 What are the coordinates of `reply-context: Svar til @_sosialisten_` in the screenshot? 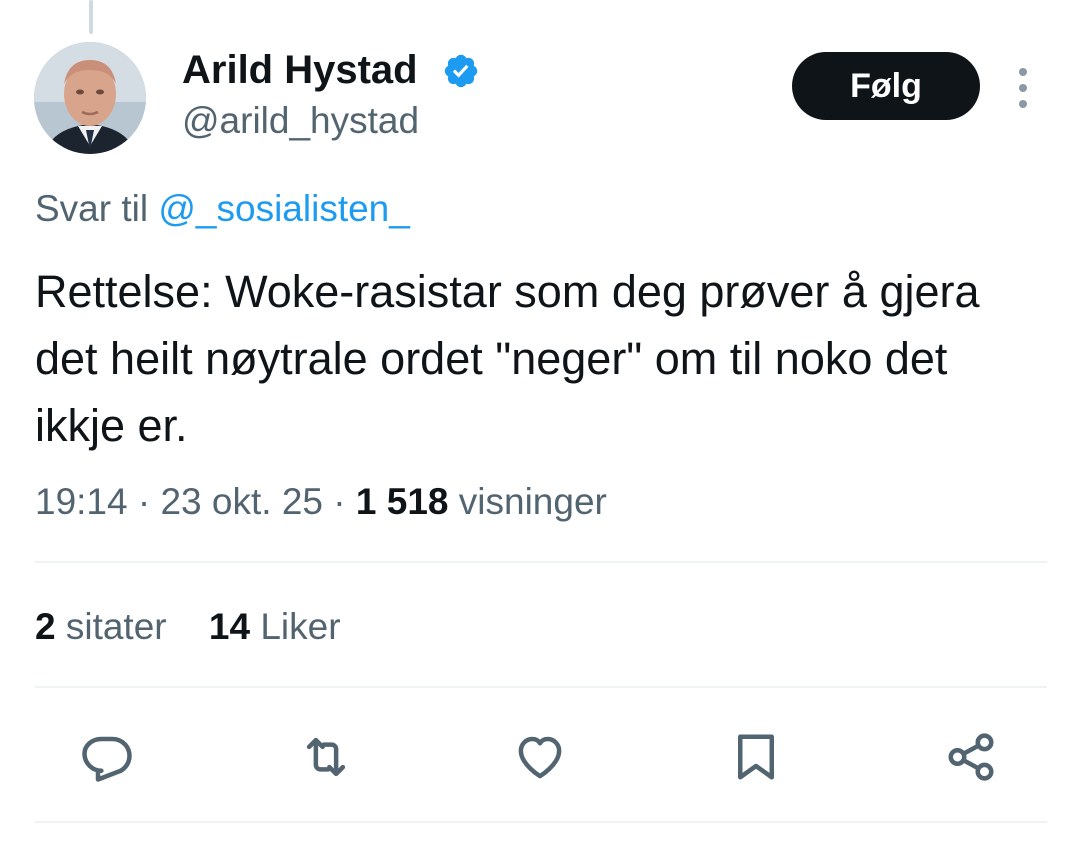 It's located at (222, 209).